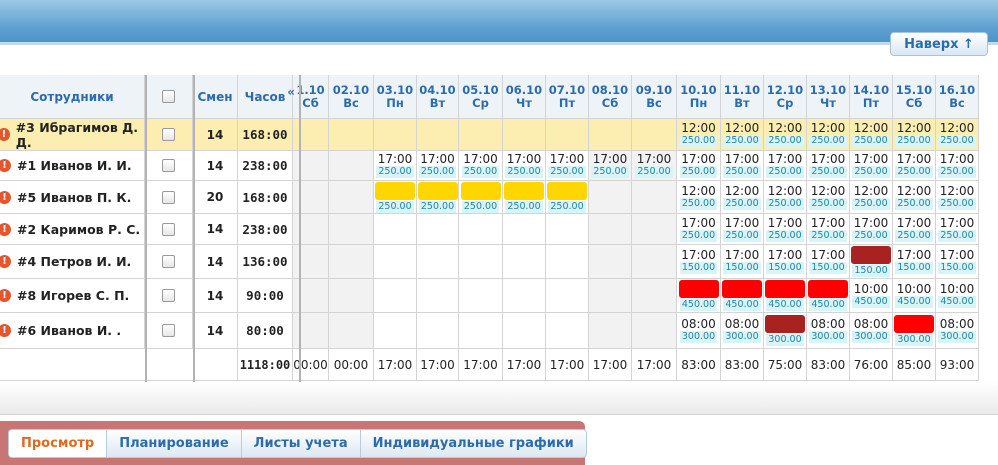  I want to click on employees-header: Сотрудники, so click(72, 97).